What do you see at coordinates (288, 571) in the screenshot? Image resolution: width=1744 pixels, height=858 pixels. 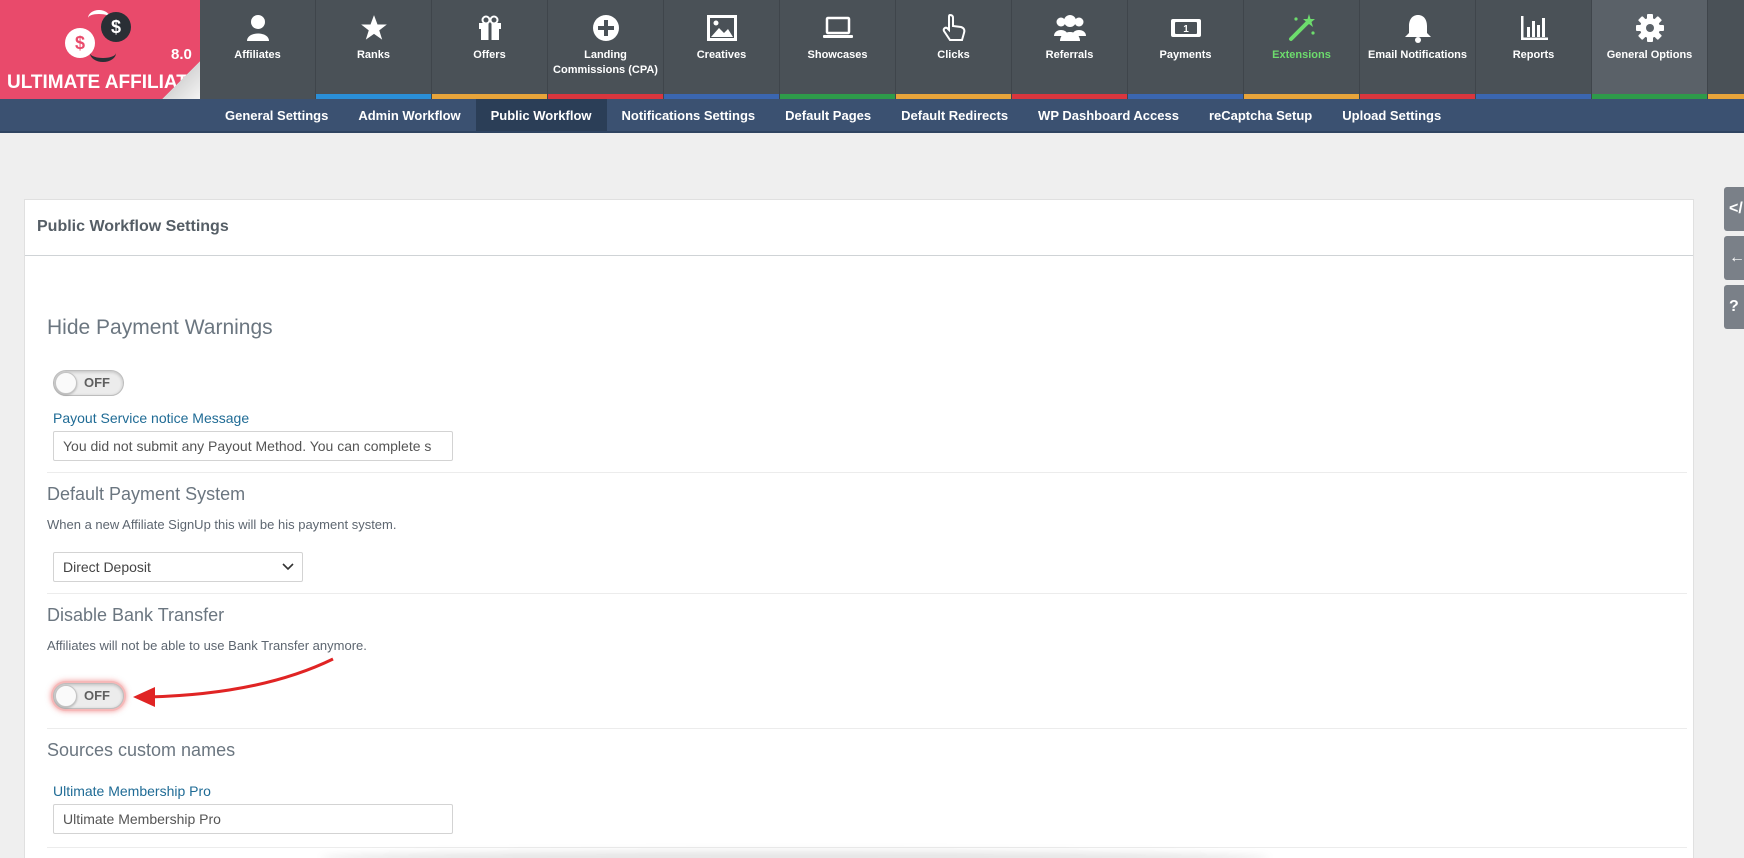 I see `chevron-down-icon` at bounding box center [288, 571].